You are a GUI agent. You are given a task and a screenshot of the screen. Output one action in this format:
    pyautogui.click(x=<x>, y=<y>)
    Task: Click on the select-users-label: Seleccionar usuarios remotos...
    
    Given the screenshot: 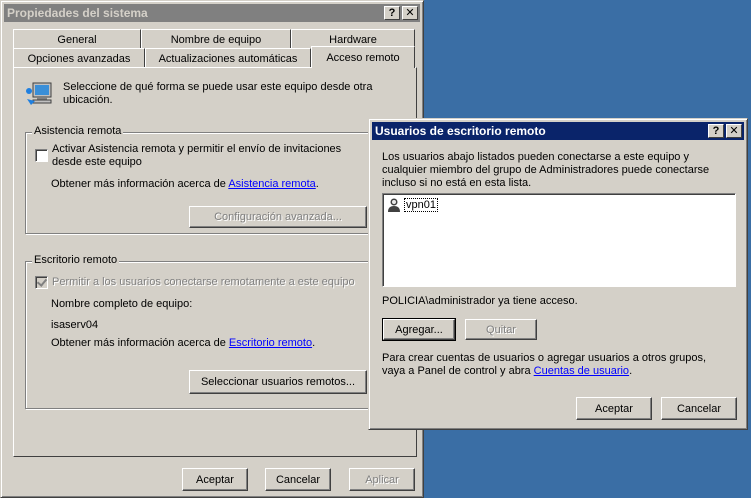 What is the action you would take?
    pyautogui.click(x=278, y=382)
    